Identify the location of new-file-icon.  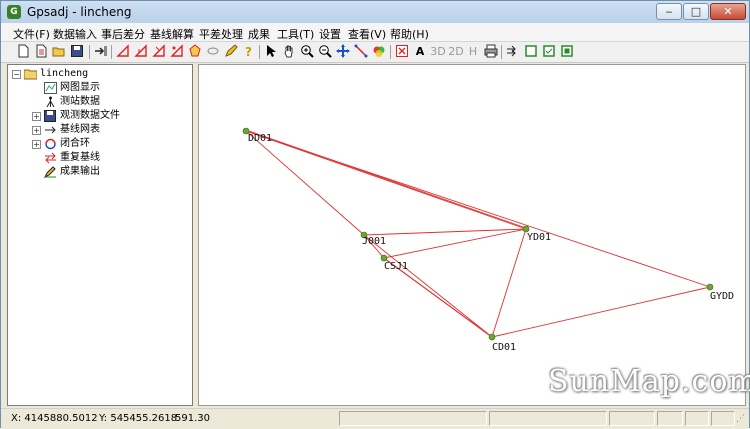
(23, 52).